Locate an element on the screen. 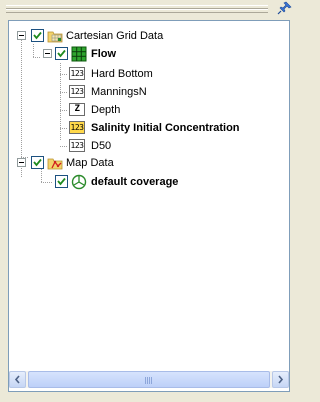 The image size is (320, 402). grid-data-folder-icon is located at coordinates (55, 37).